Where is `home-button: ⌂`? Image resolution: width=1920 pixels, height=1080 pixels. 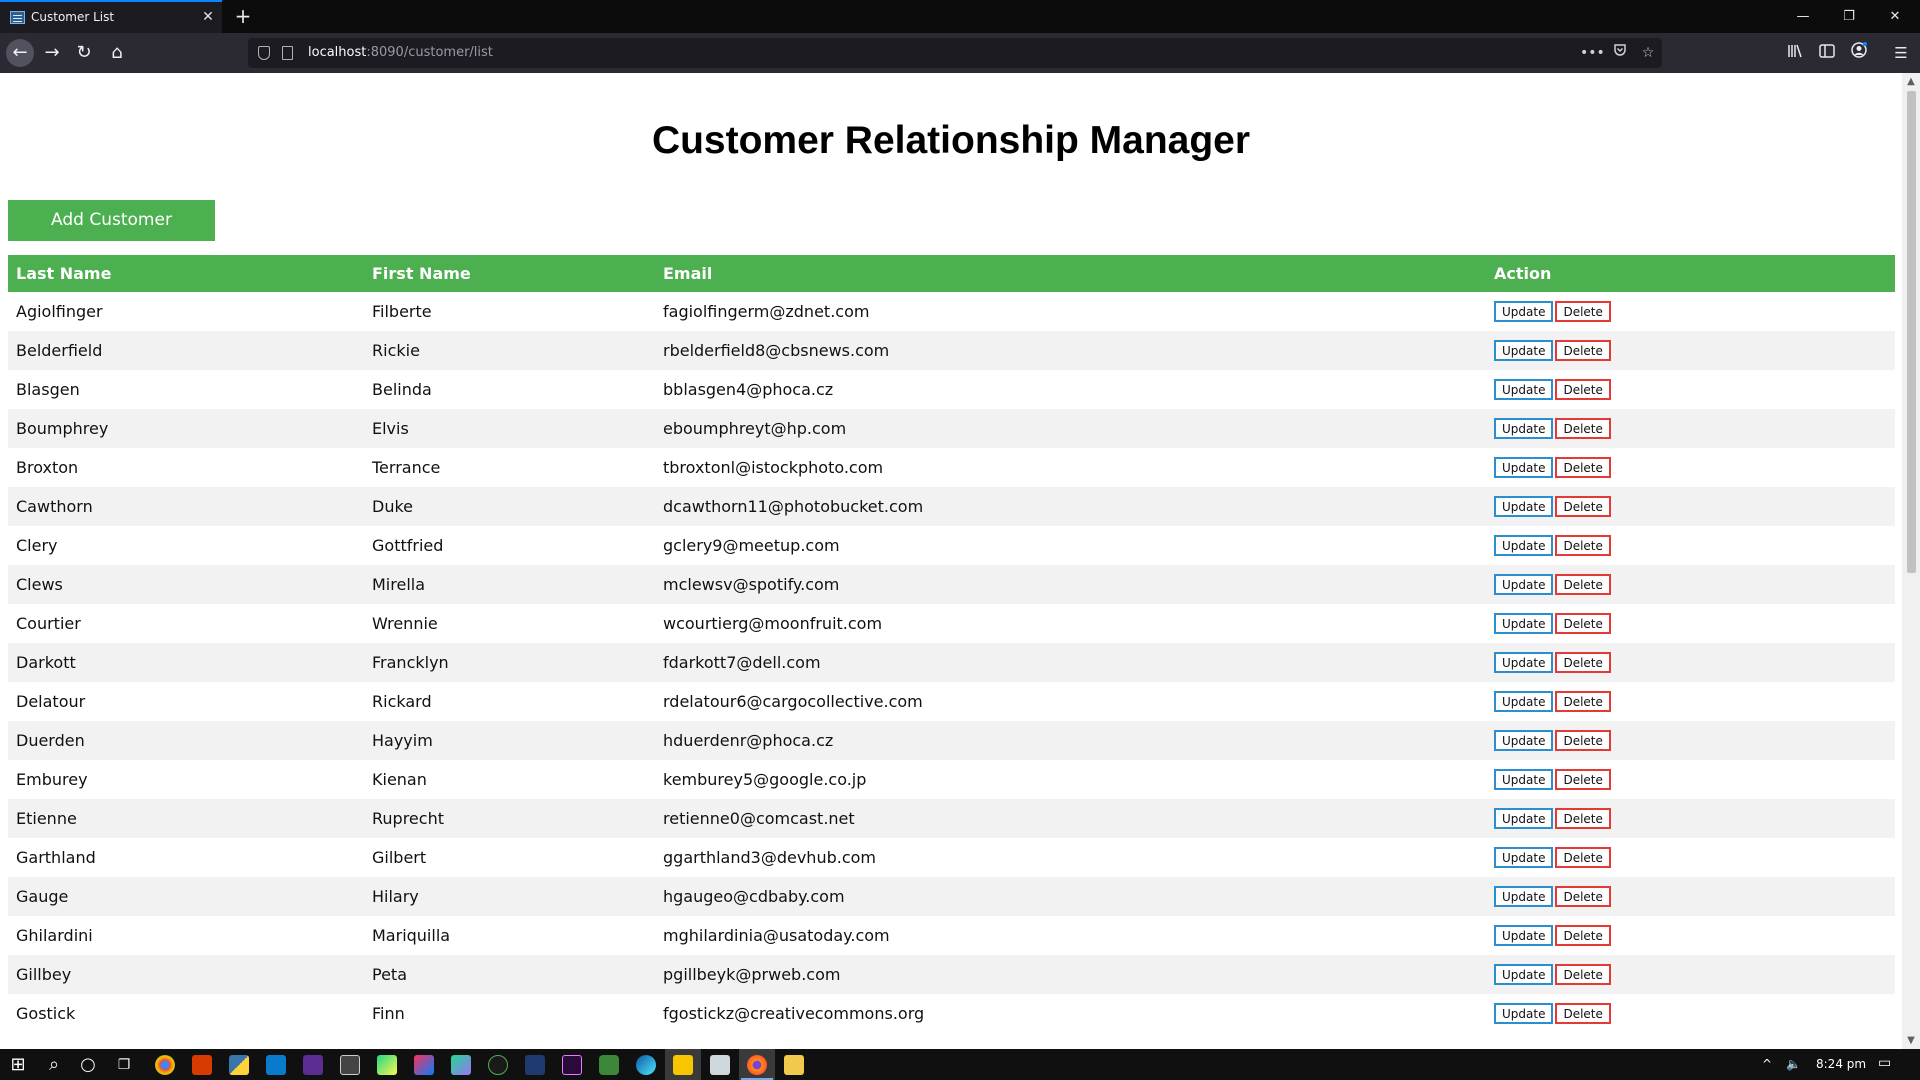 home-button: ⌂ is located at coordinates (117, 53).